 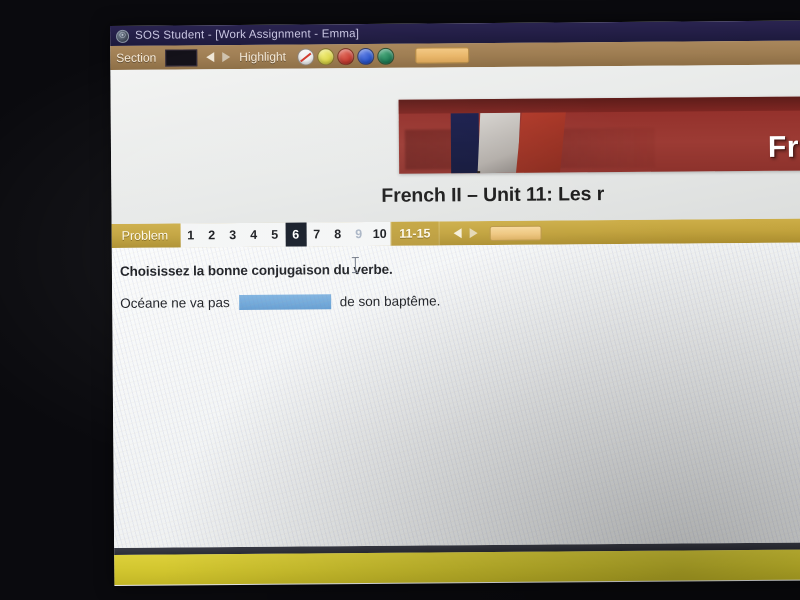 I want to click on french-flag, so click(x=508, y=143).